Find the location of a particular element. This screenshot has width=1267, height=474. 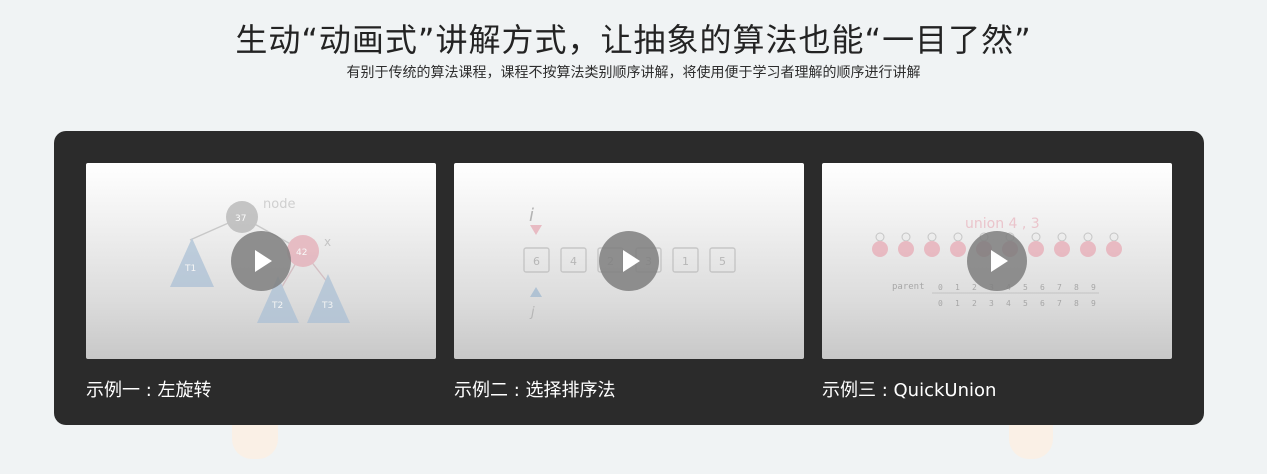

index-1: 1 is located at coordinates (957, 287).